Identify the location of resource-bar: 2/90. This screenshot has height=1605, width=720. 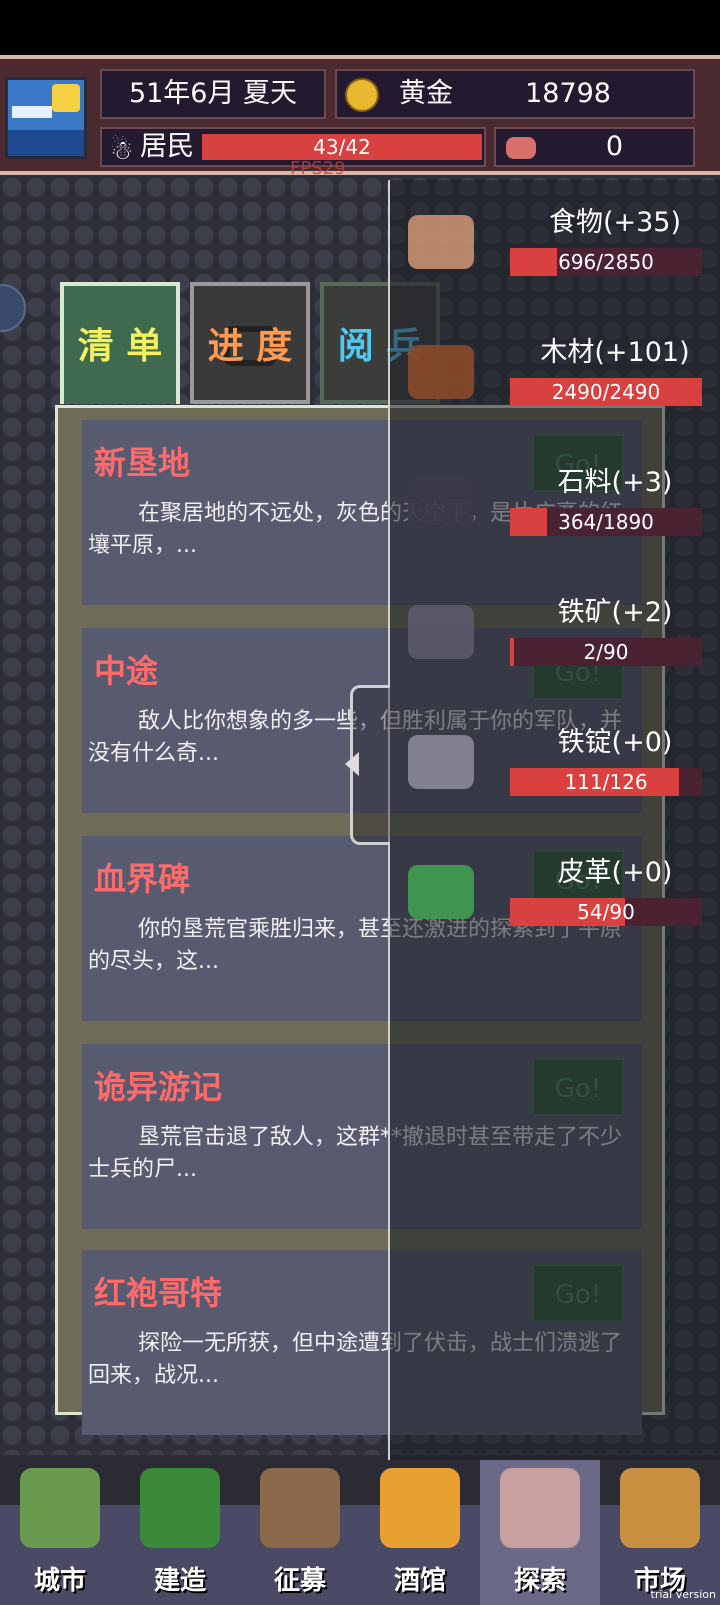
(606, 652).